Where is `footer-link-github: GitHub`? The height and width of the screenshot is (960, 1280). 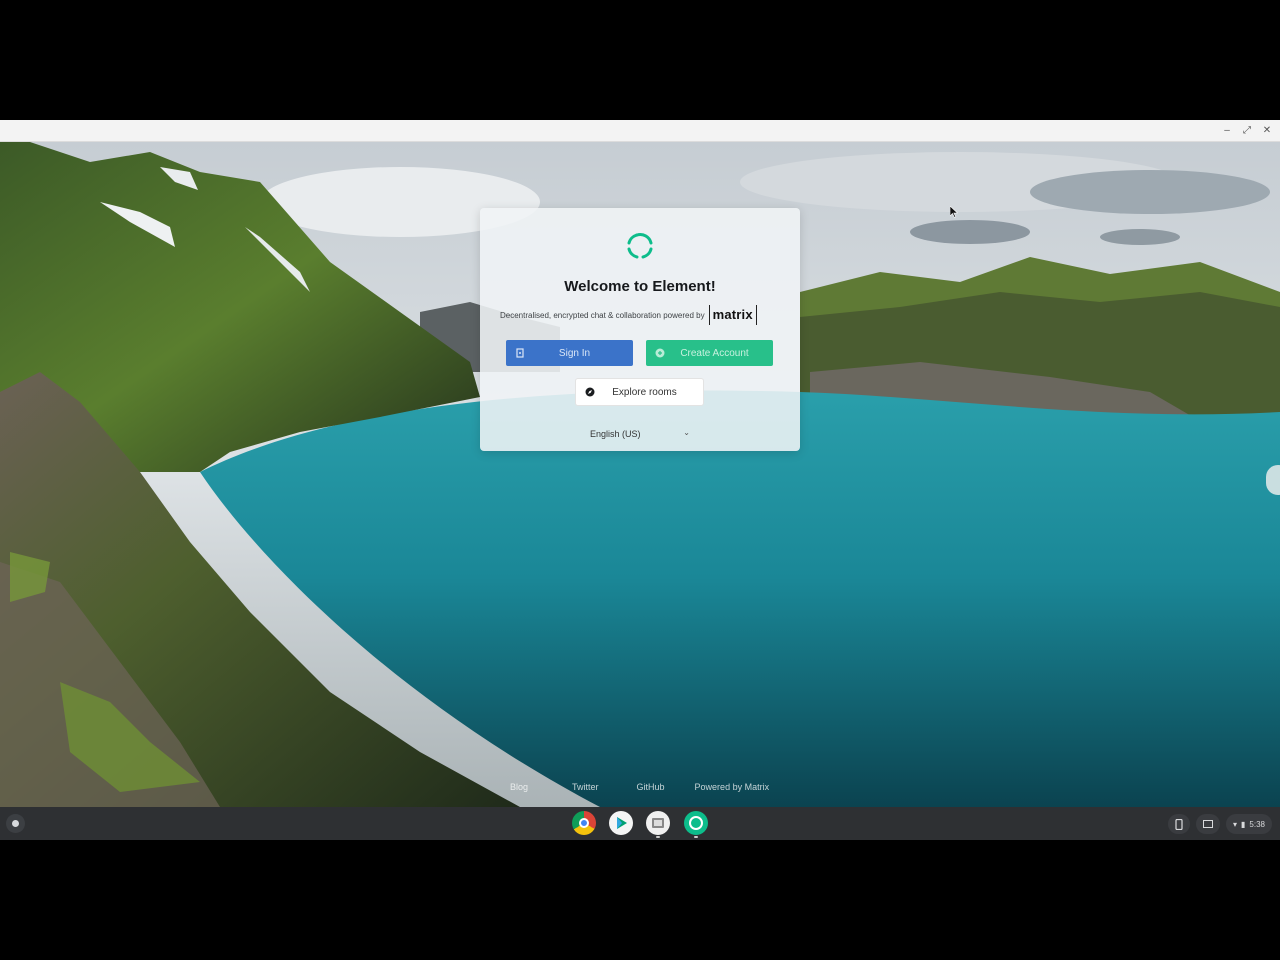 footer-link-github: GitHub is located at coordinates (651, 789).